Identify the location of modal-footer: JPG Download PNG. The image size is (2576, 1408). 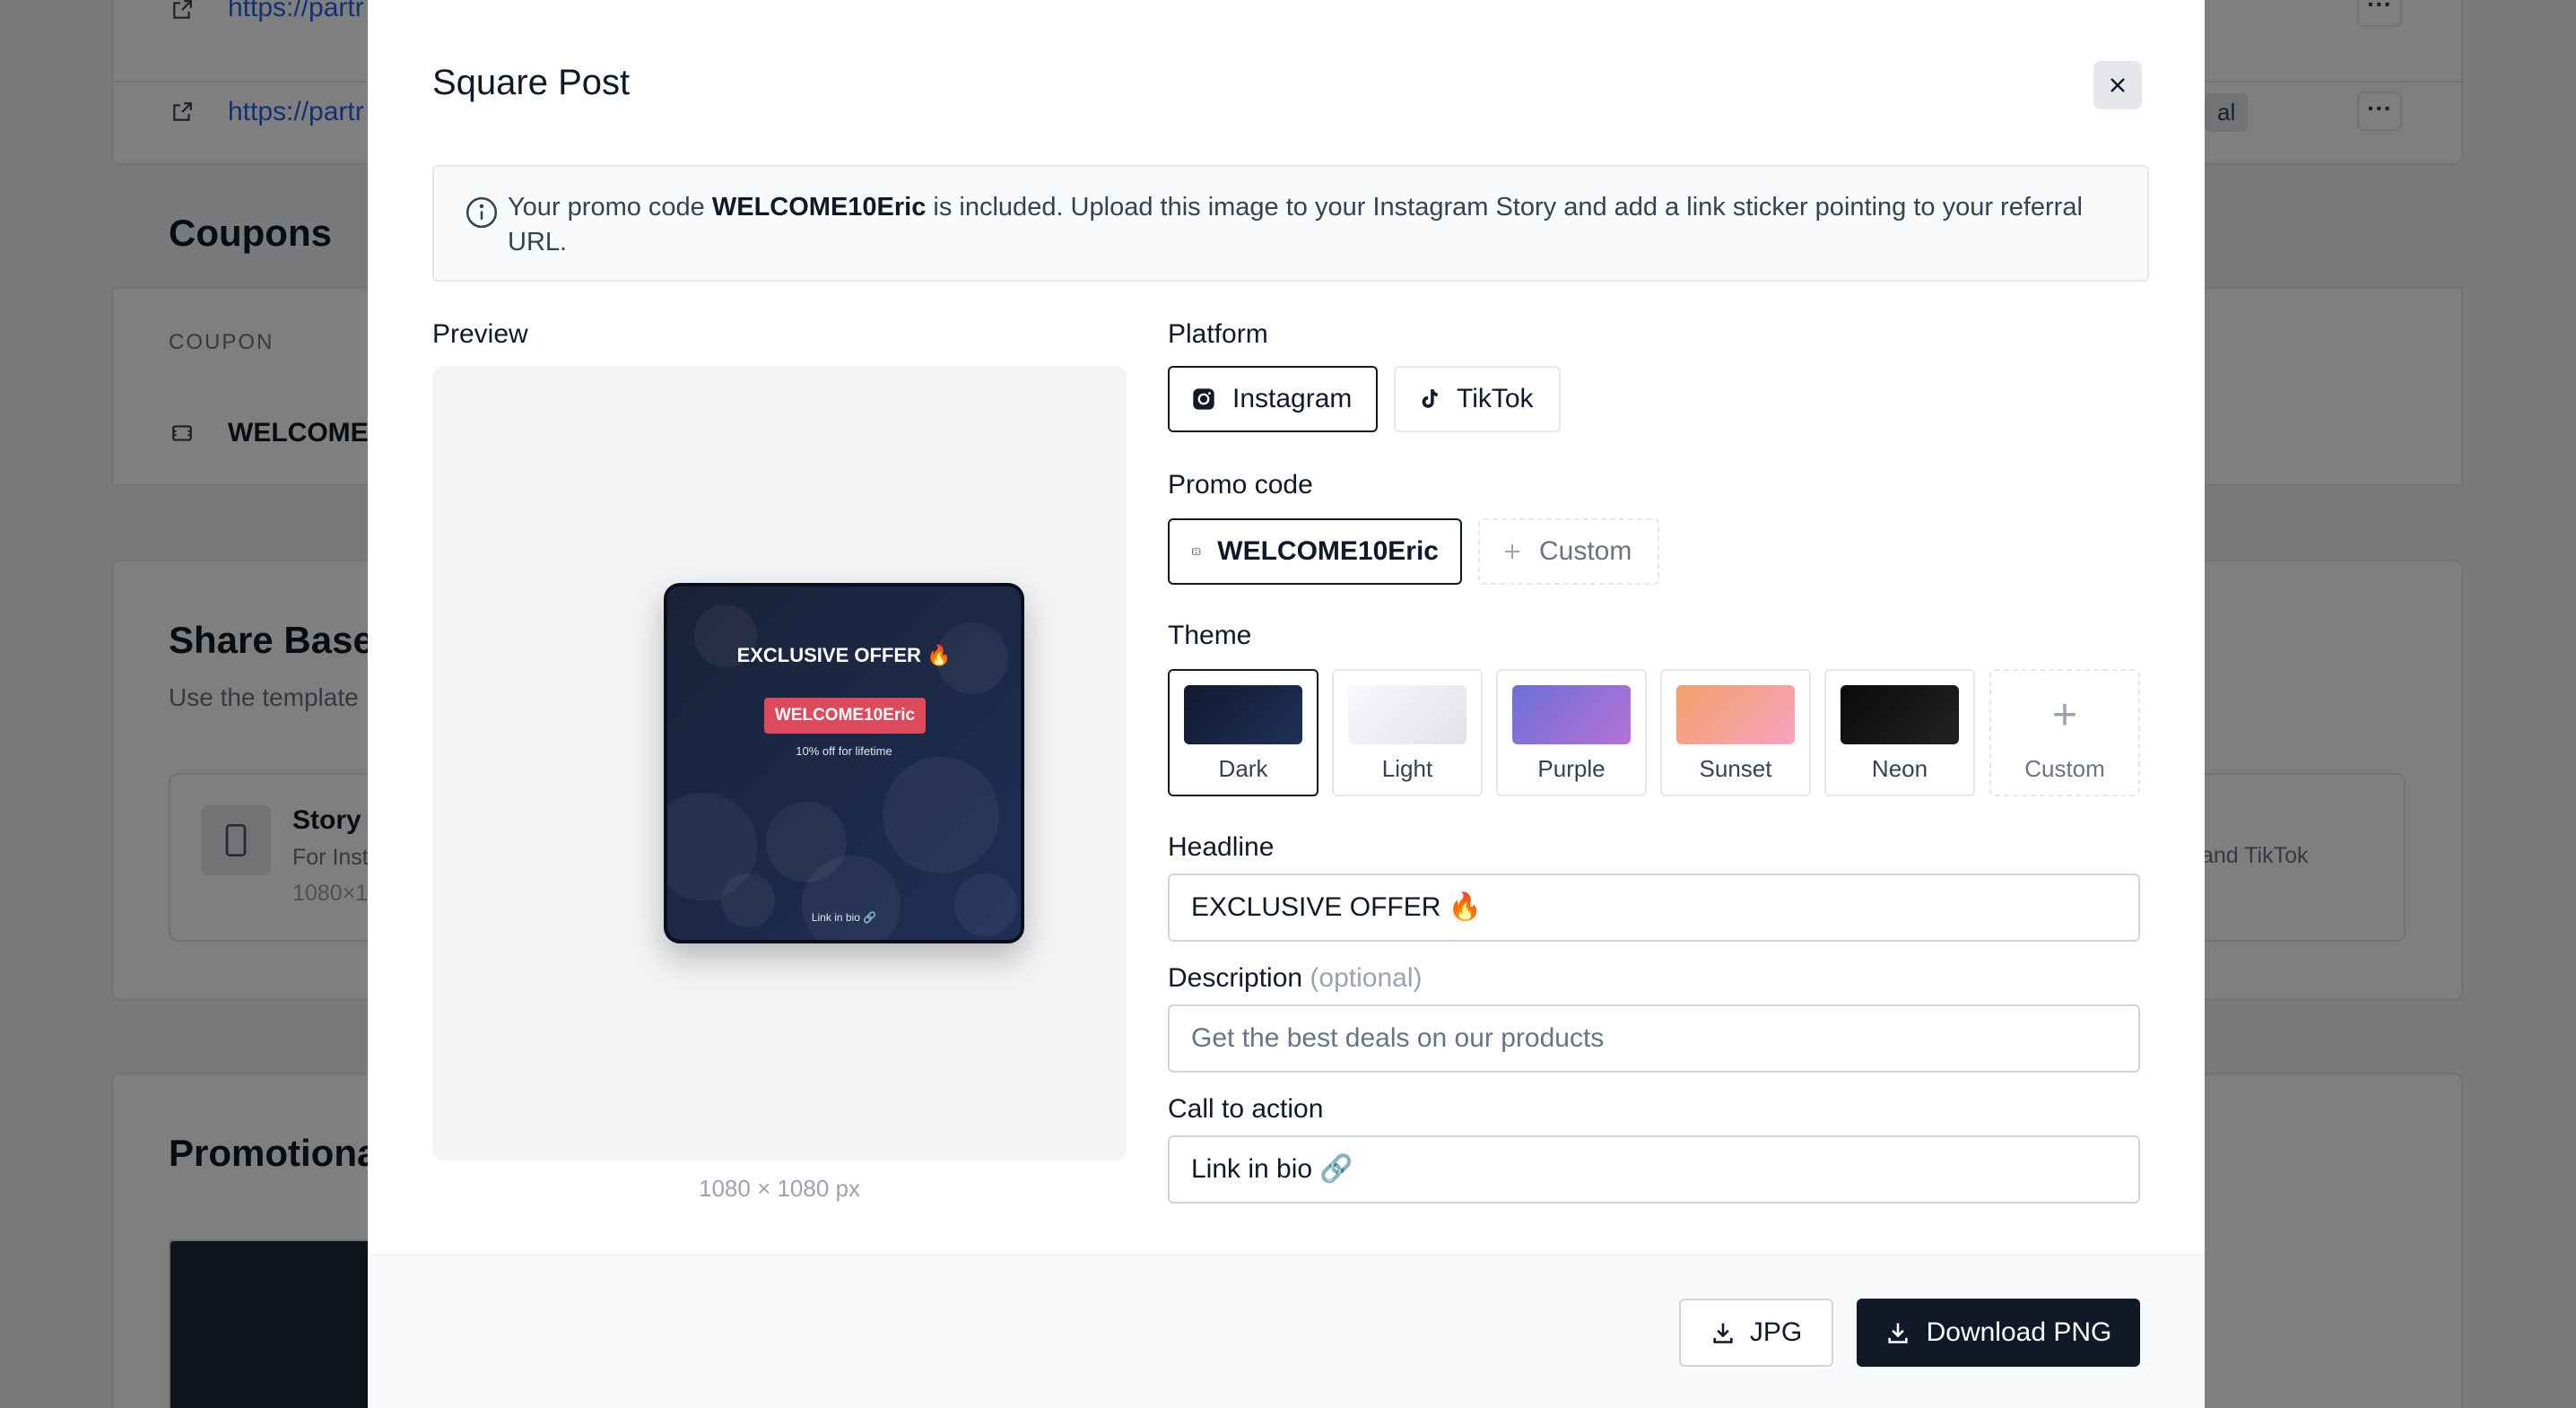
(1286, 1331).